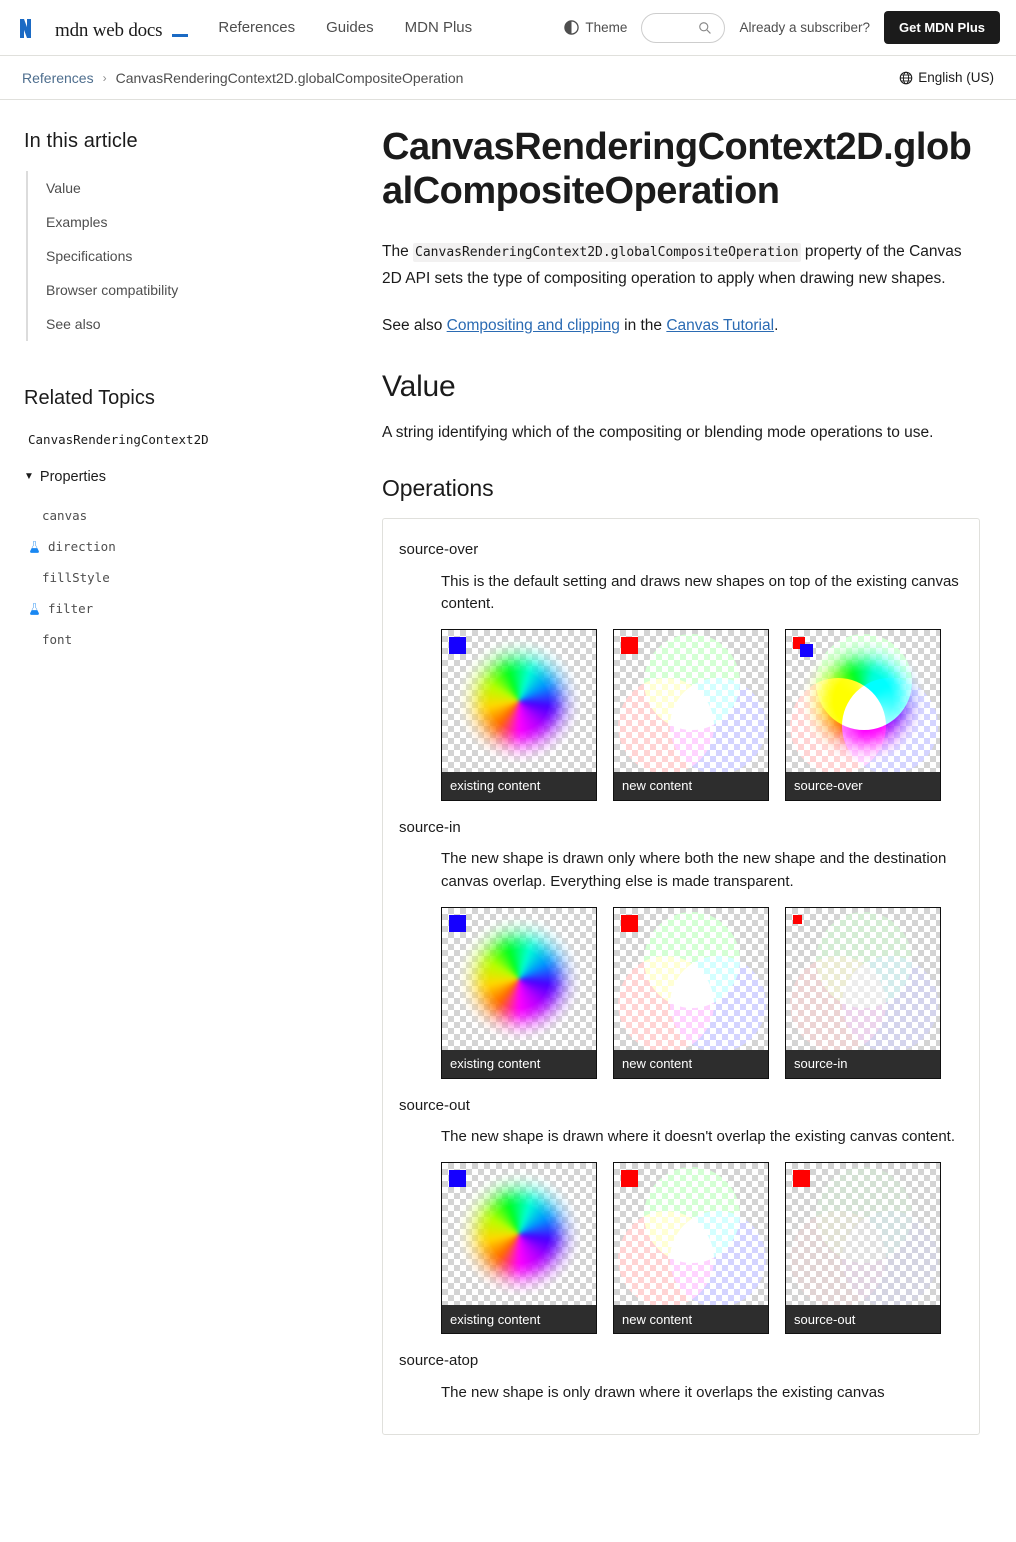 Image resolution: width=1016 pixels, height=1542 pixels. What do you see at coordinates (942, 27) in the screenshot?
I see `get-mdn-plus-button: Get MDN Plus` at bounding box center [942, 27].